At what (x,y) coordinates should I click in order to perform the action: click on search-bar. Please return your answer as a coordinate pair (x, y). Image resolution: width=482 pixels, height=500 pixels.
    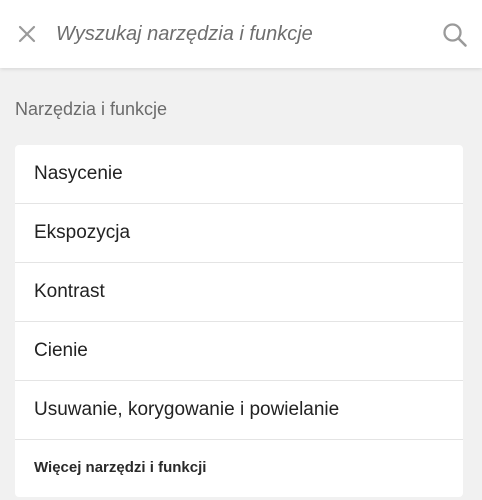
    Looking at the image, I should click on (241, 34).